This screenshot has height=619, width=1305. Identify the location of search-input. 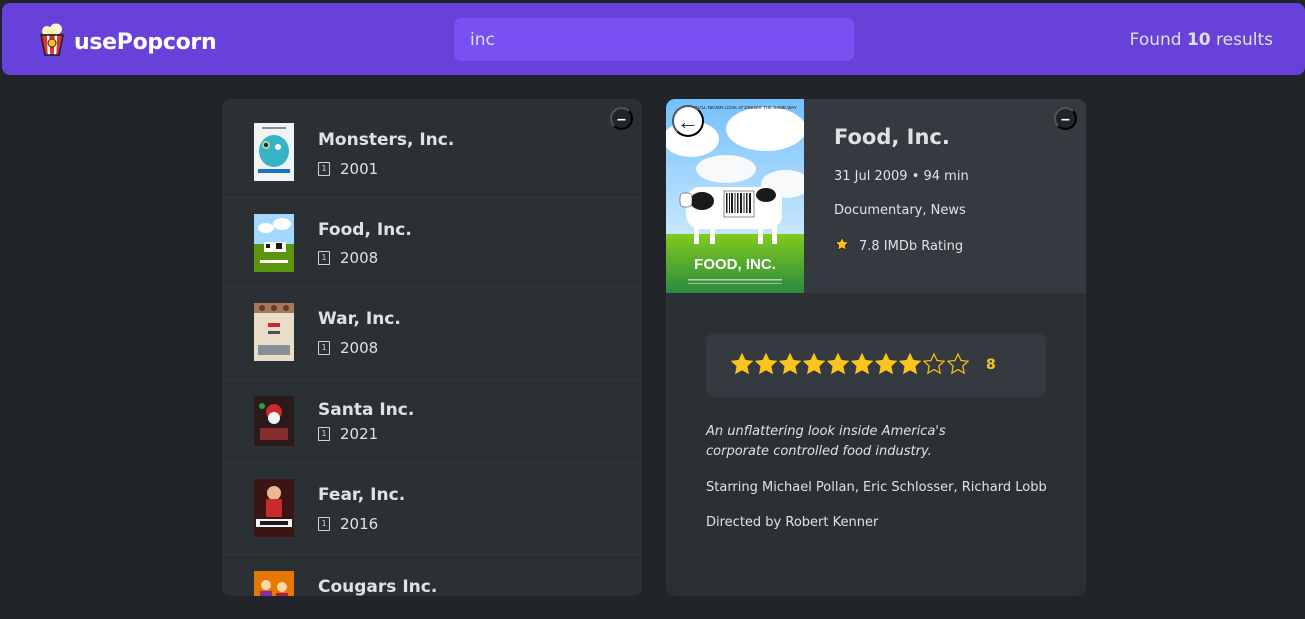
(654, 39).